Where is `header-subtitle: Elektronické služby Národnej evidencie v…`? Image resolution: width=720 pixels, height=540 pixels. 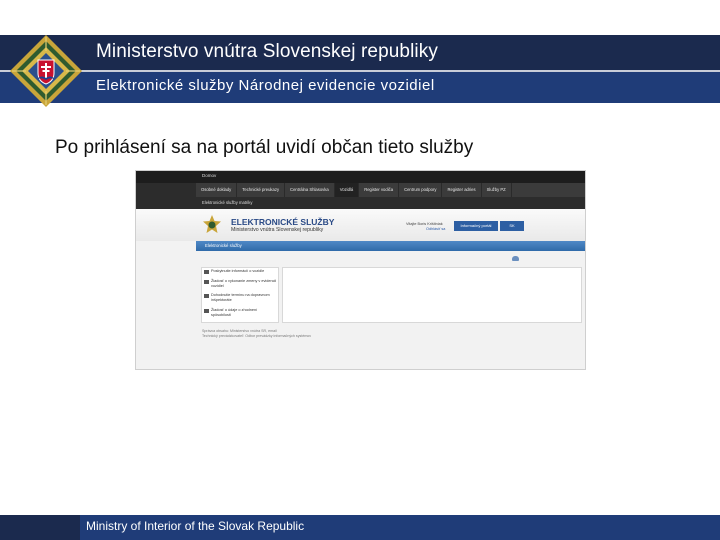
header-subtitle: Elektronické služby Národnej evidencie v… is located at coordinates (265, 85).